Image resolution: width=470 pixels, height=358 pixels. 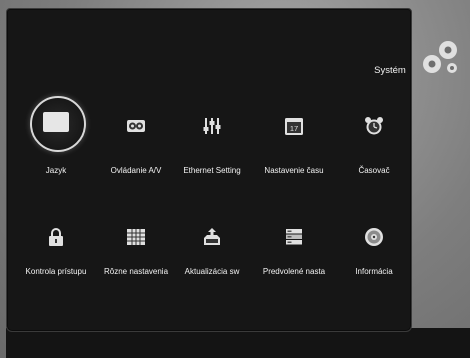 I want to click on info-disc-icon, so click(x=374, y=237).